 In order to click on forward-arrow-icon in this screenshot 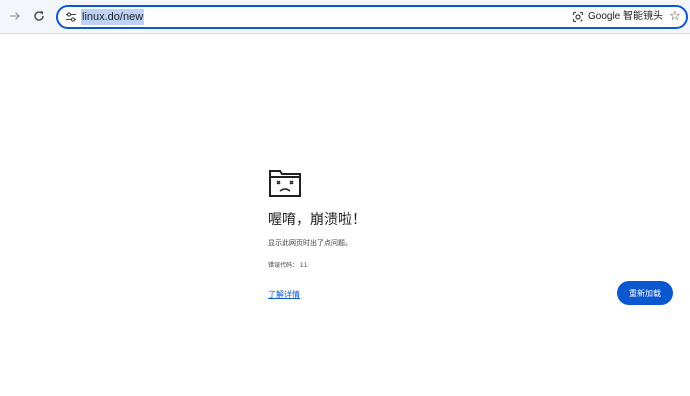, I will do `click(15, 16)`.